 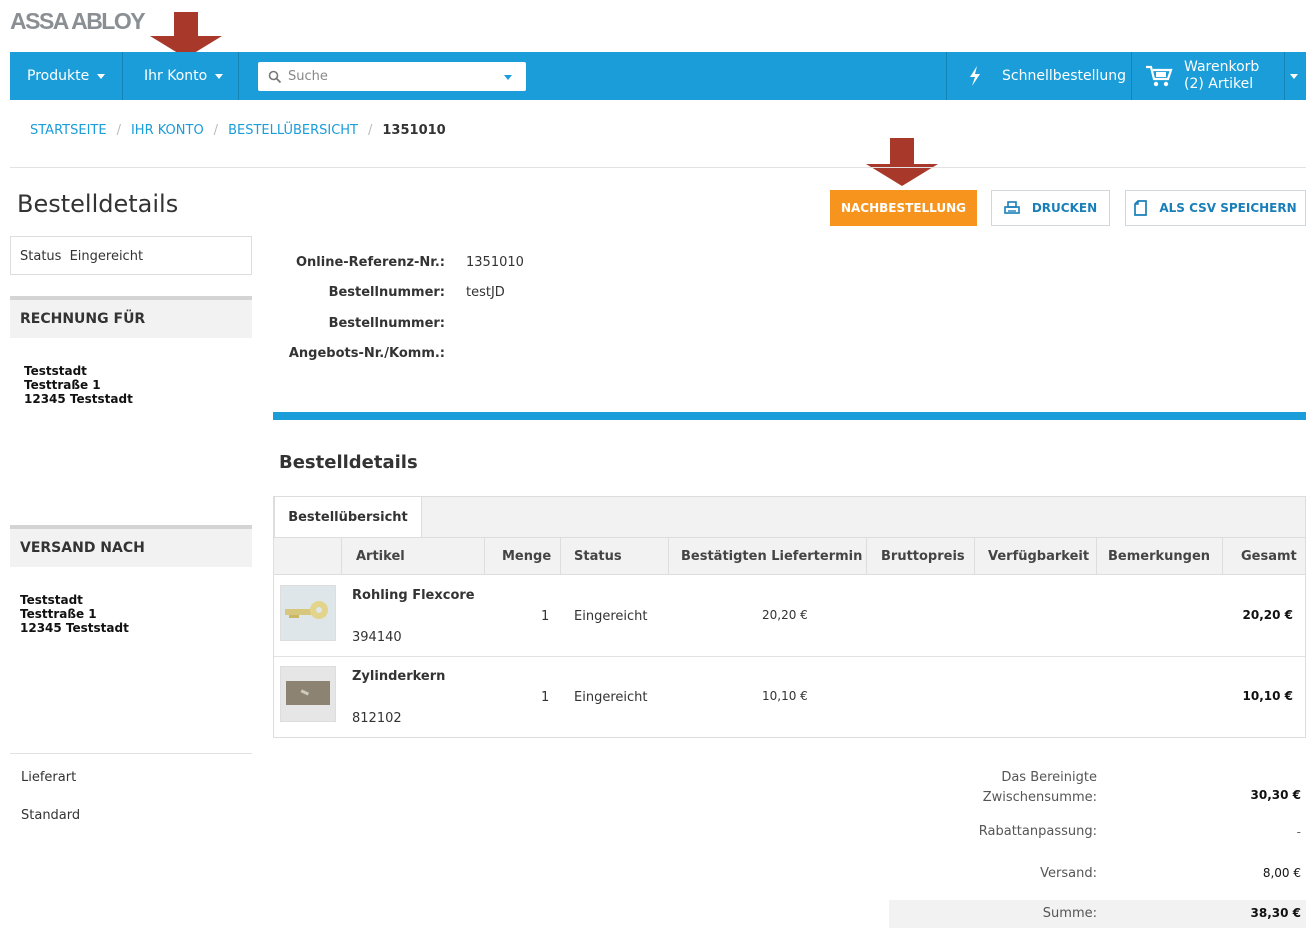 I want to click on product-name: Rohling Flexcore, so click(x=413, y=595).